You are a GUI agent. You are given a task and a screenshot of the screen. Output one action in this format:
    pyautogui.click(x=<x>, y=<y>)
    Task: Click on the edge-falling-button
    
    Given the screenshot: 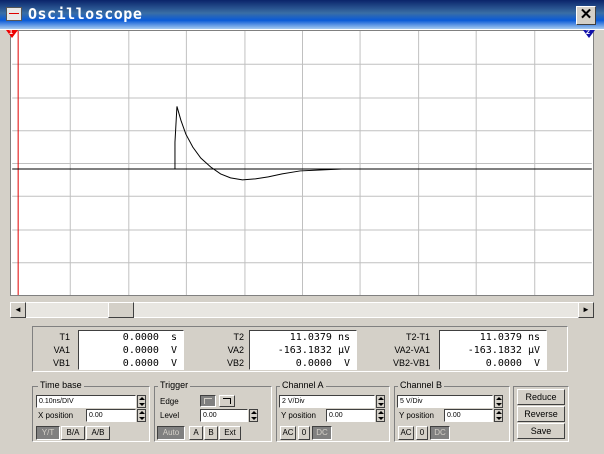 What is the action you would take?
    pyautogui.click(x=227, y=401)
    